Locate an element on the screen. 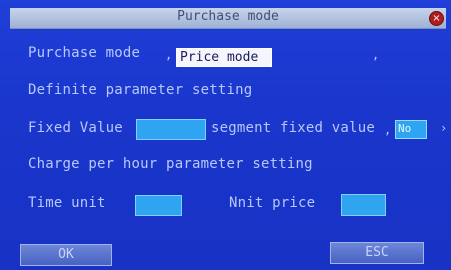 The image size is (451, 270). segment-fixed-value-select: No is located at coordinates (411, 129).